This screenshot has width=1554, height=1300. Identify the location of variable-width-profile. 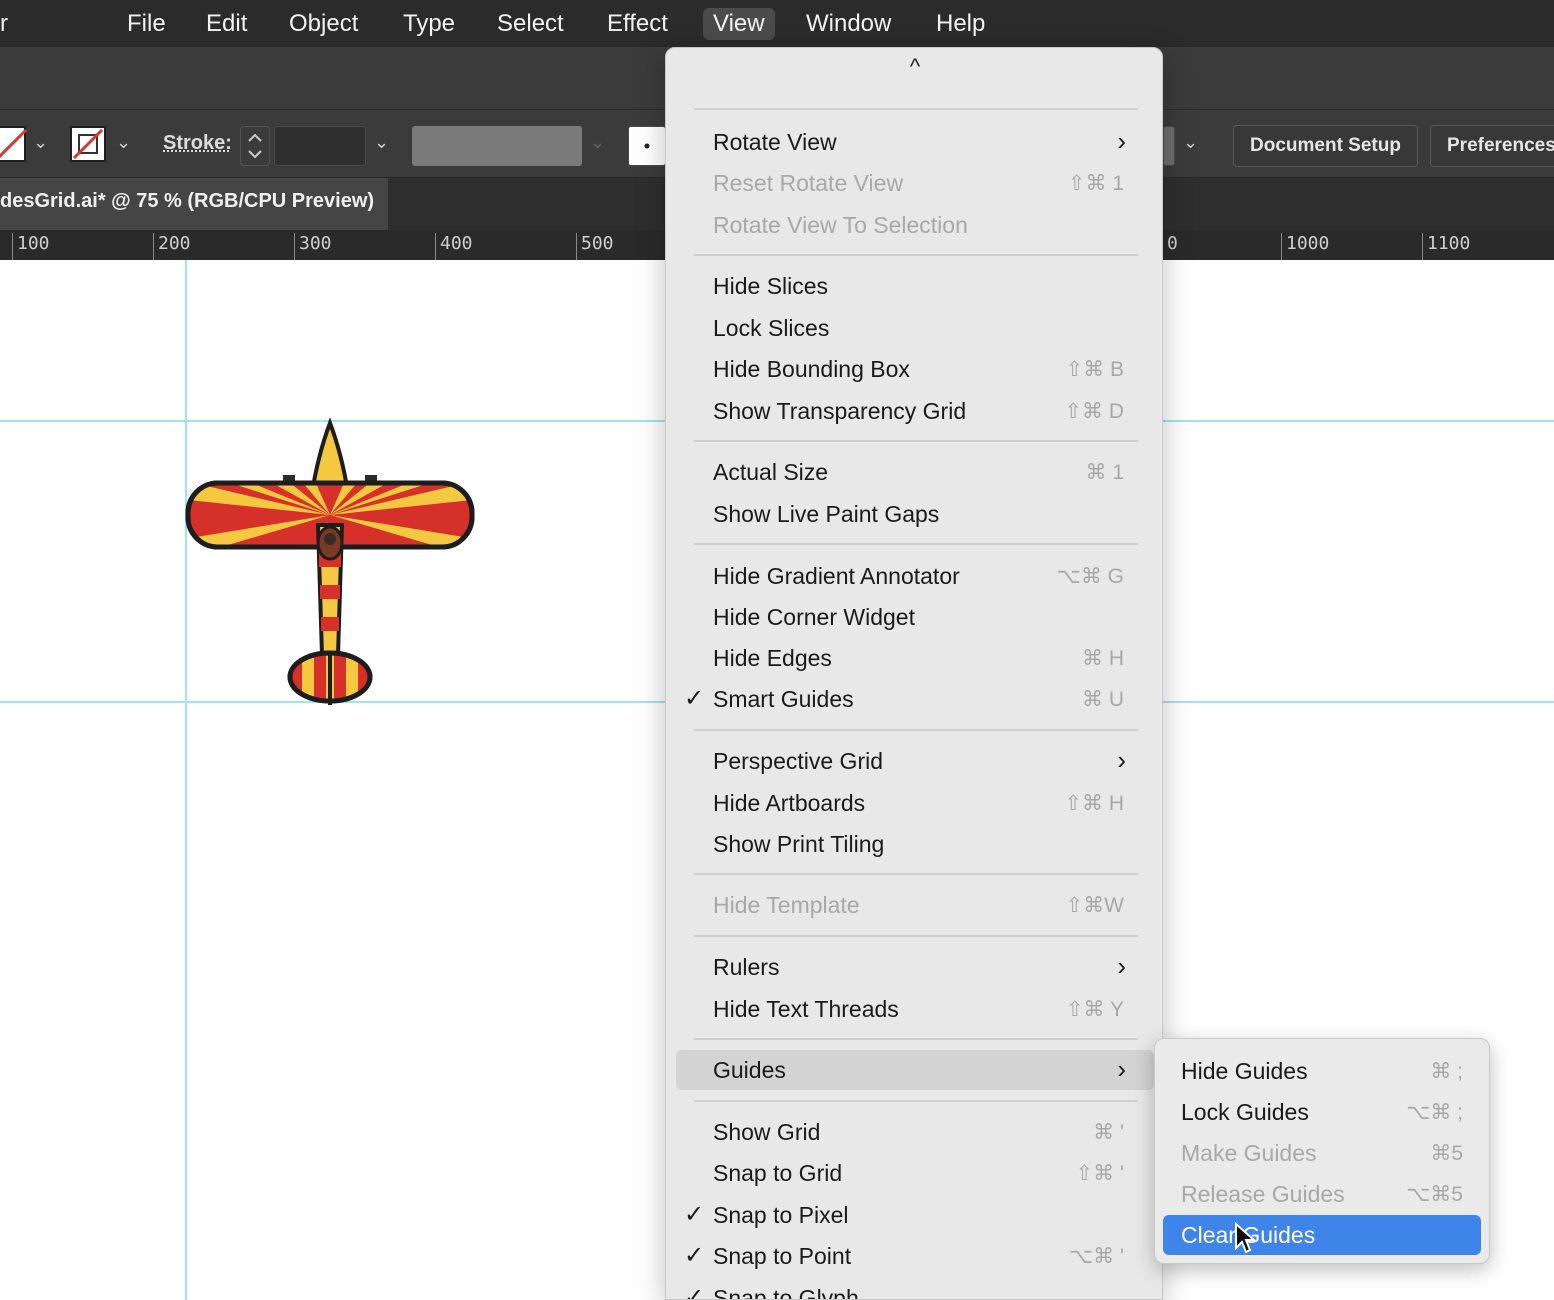
(497, 146).